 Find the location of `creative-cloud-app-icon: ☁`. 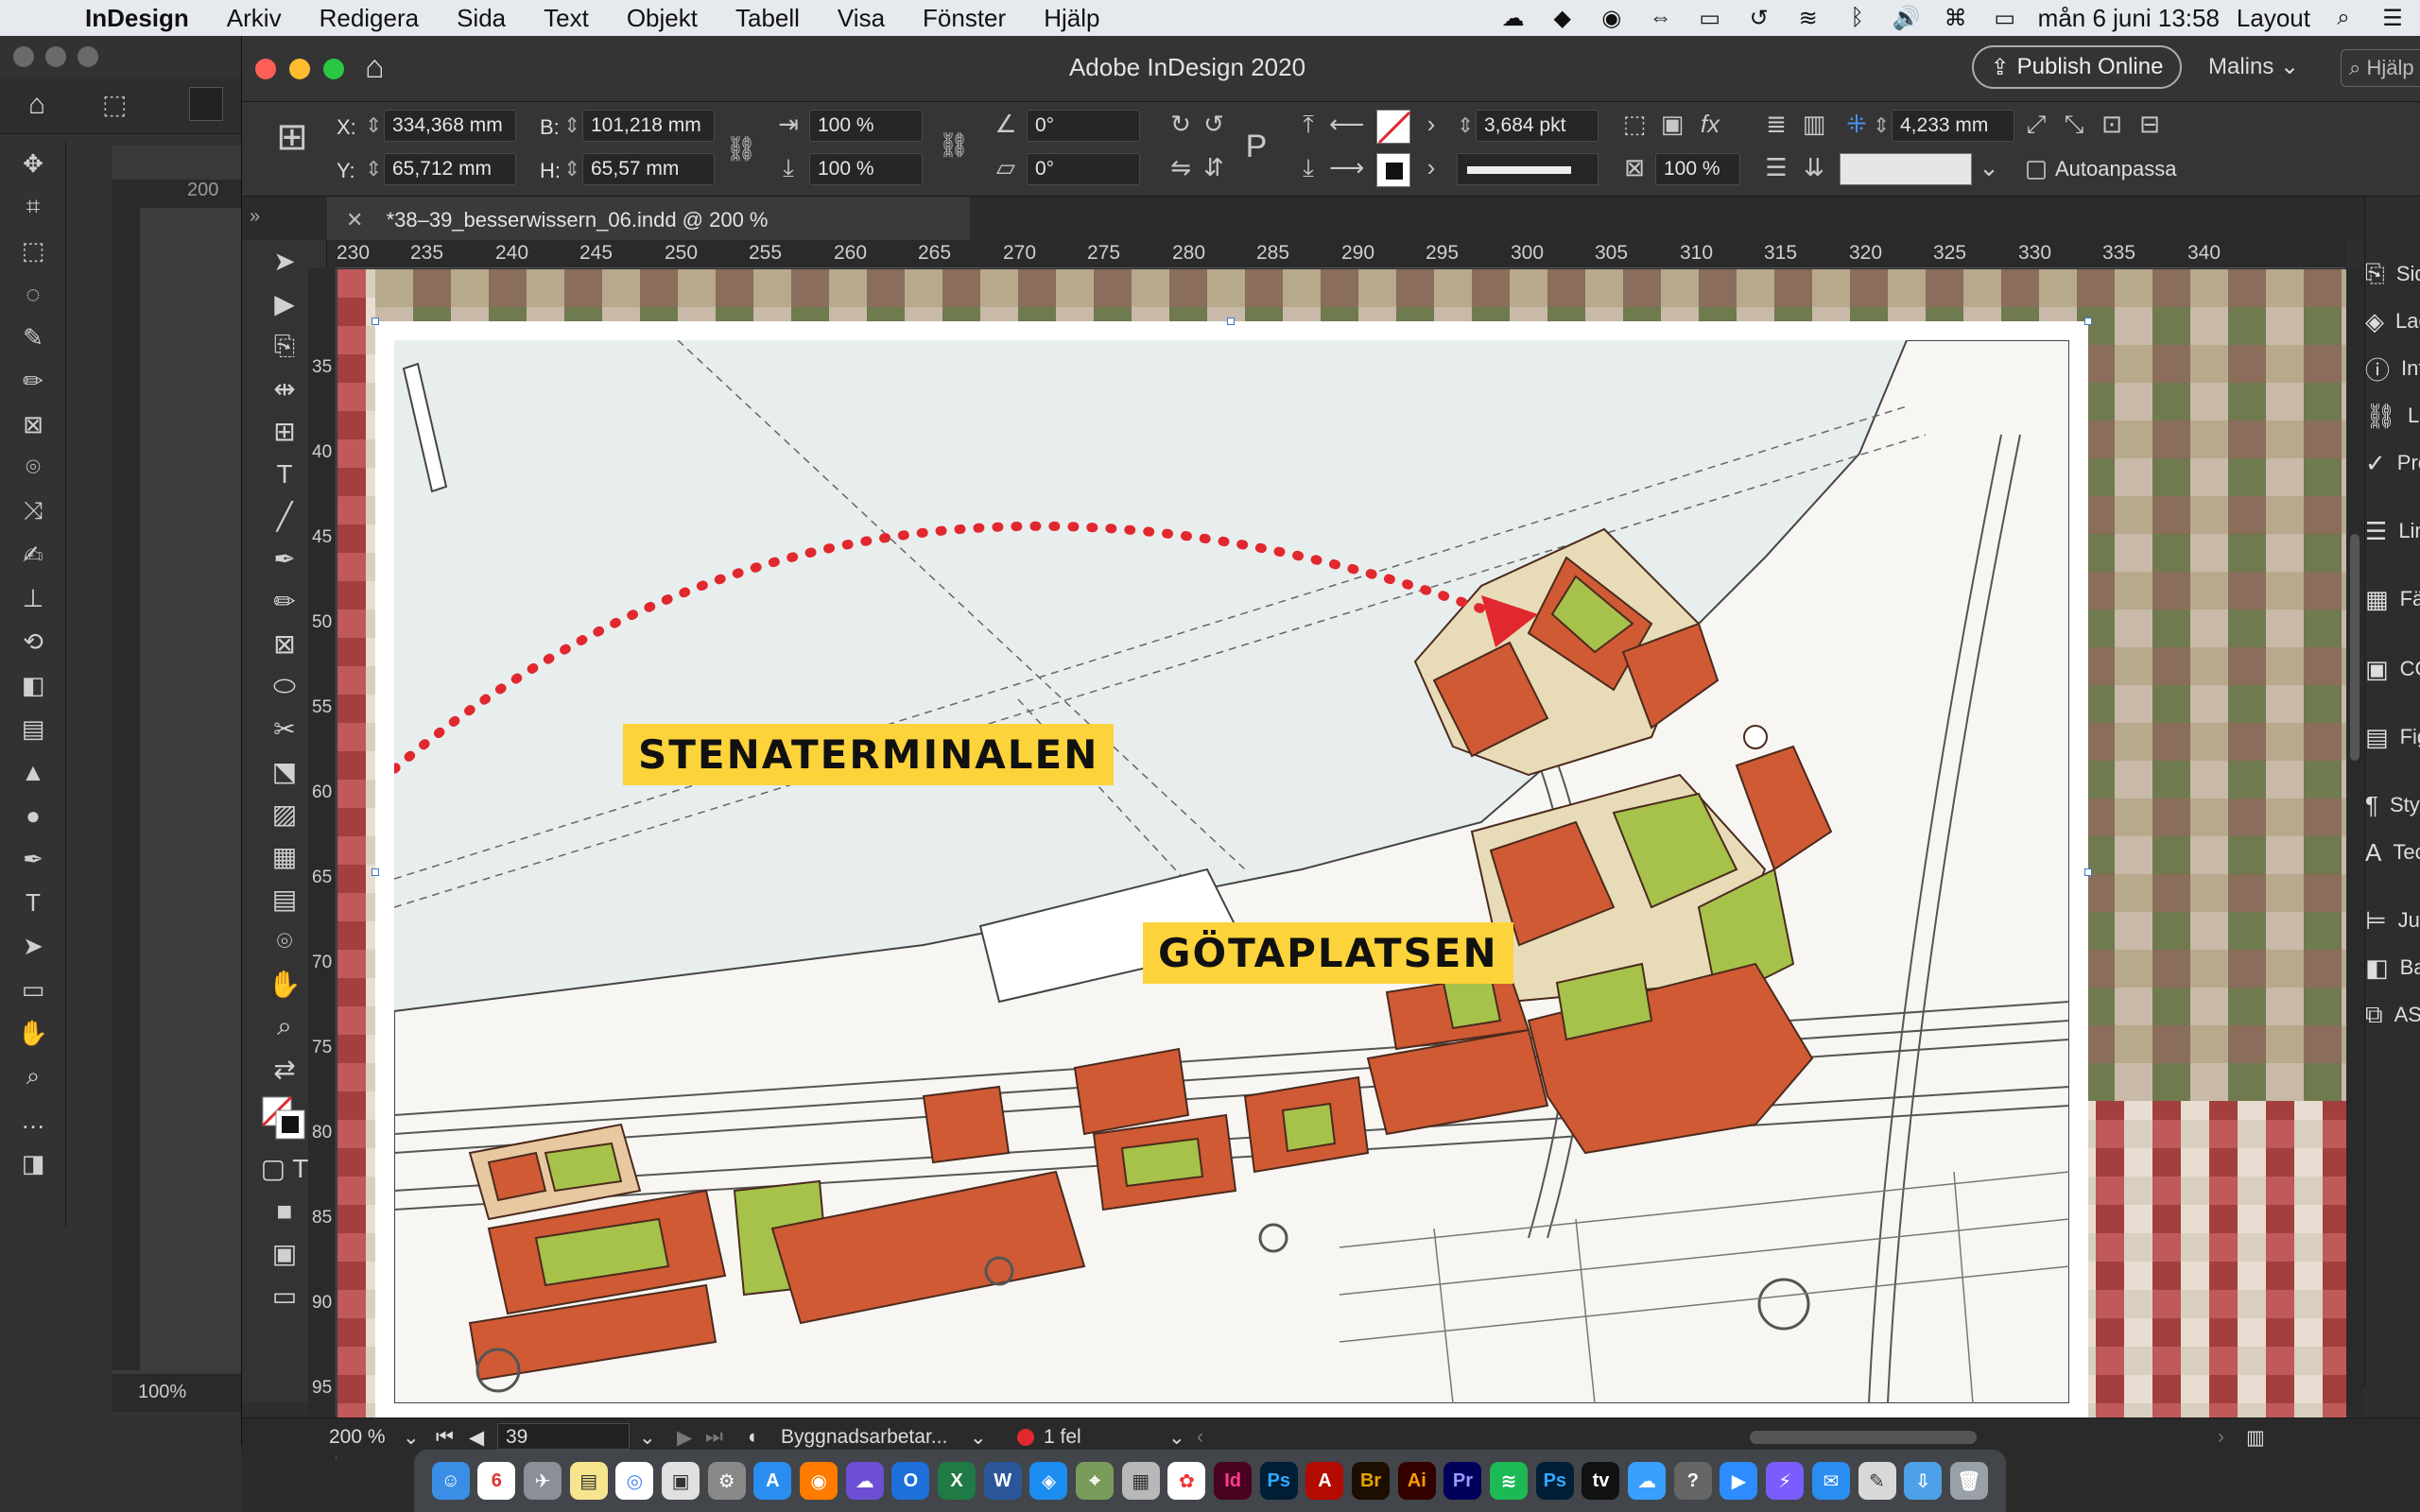

creative-cloud-app-icon: ☁ is located at coordinates (864, 1481).